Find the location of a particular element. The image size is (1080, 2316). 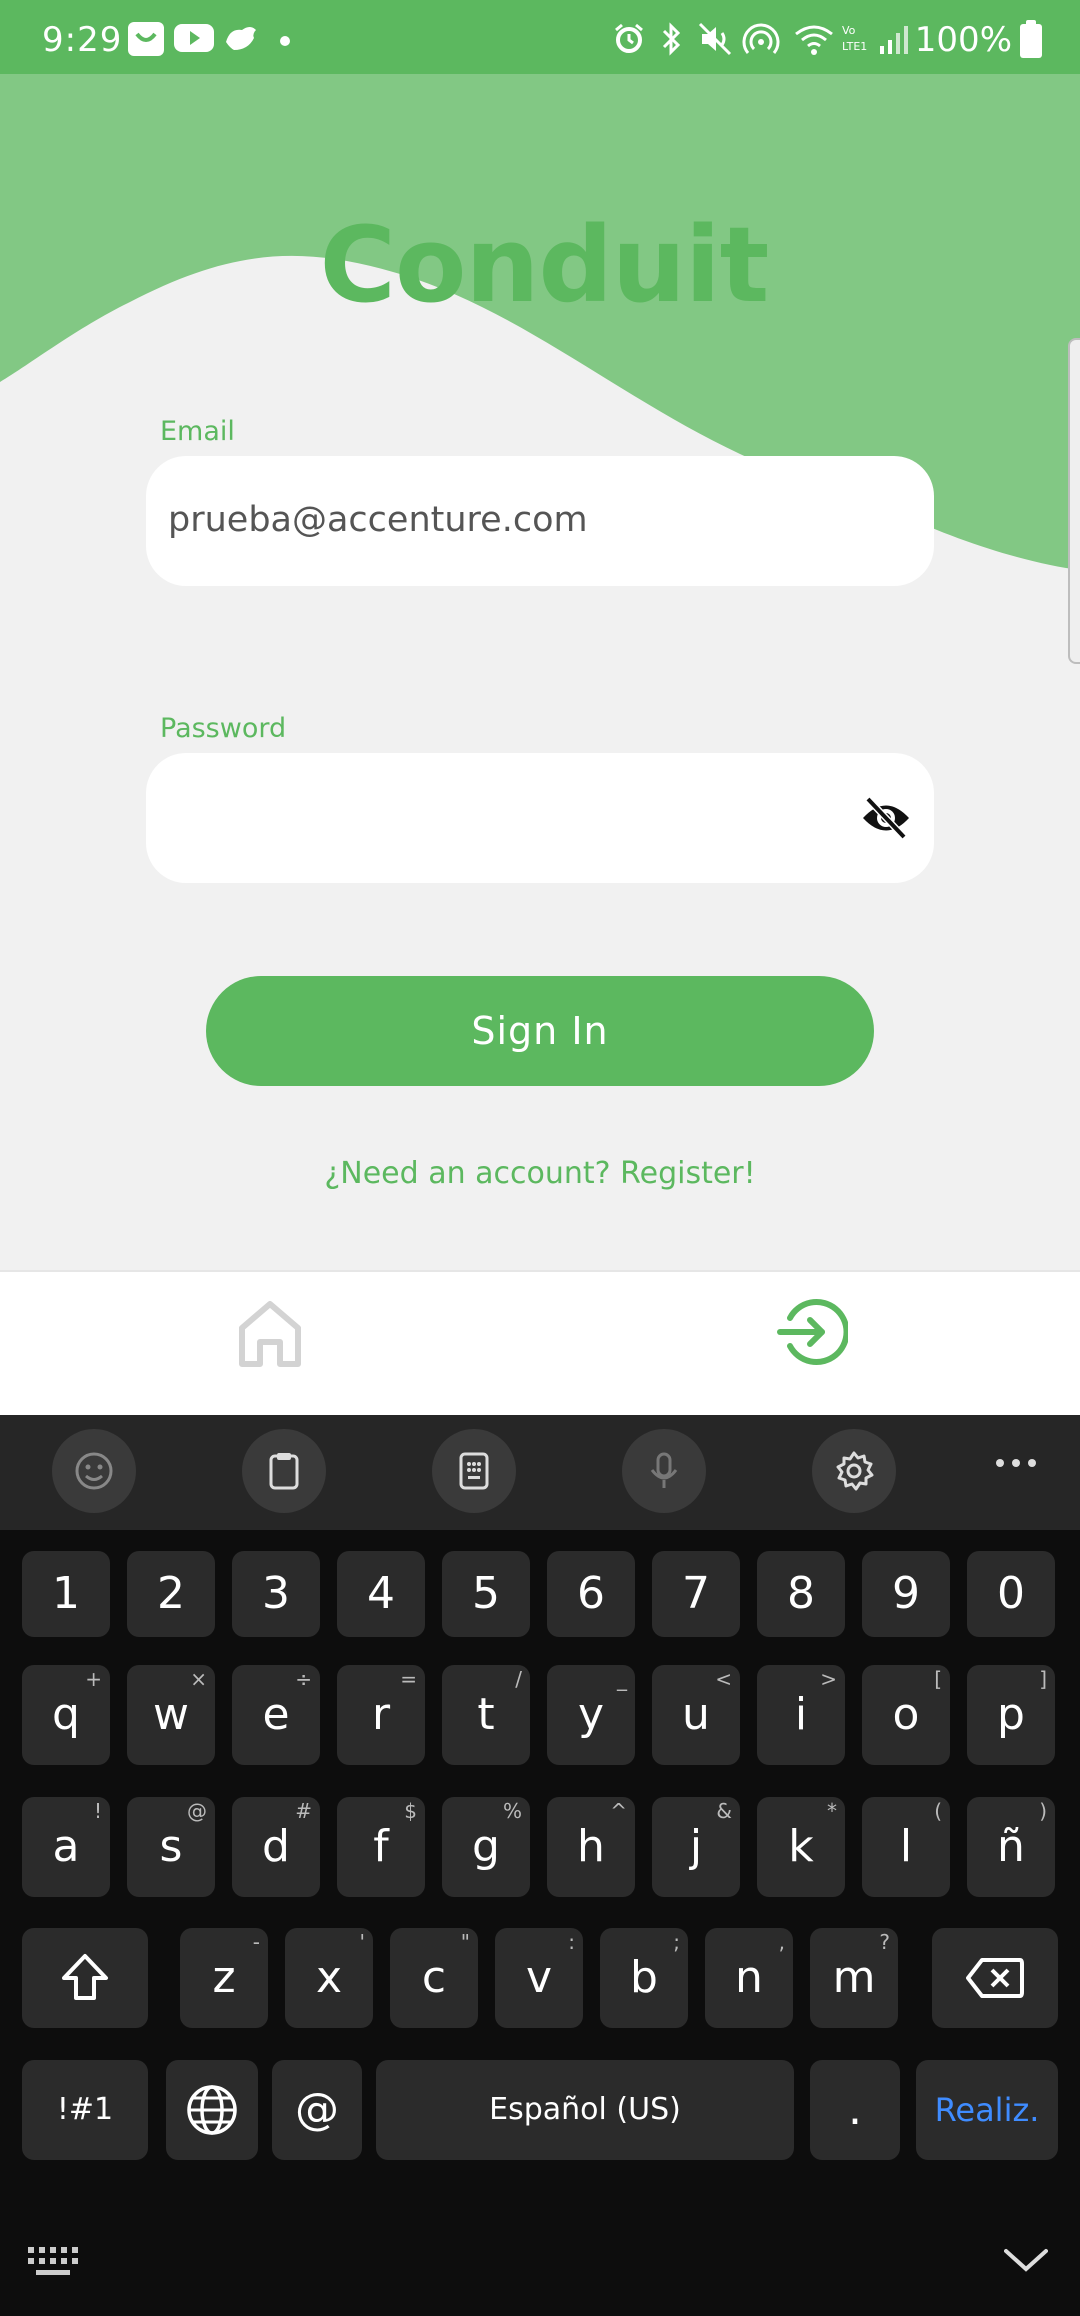

key-g: g% is located at coordinates (486, 1847).